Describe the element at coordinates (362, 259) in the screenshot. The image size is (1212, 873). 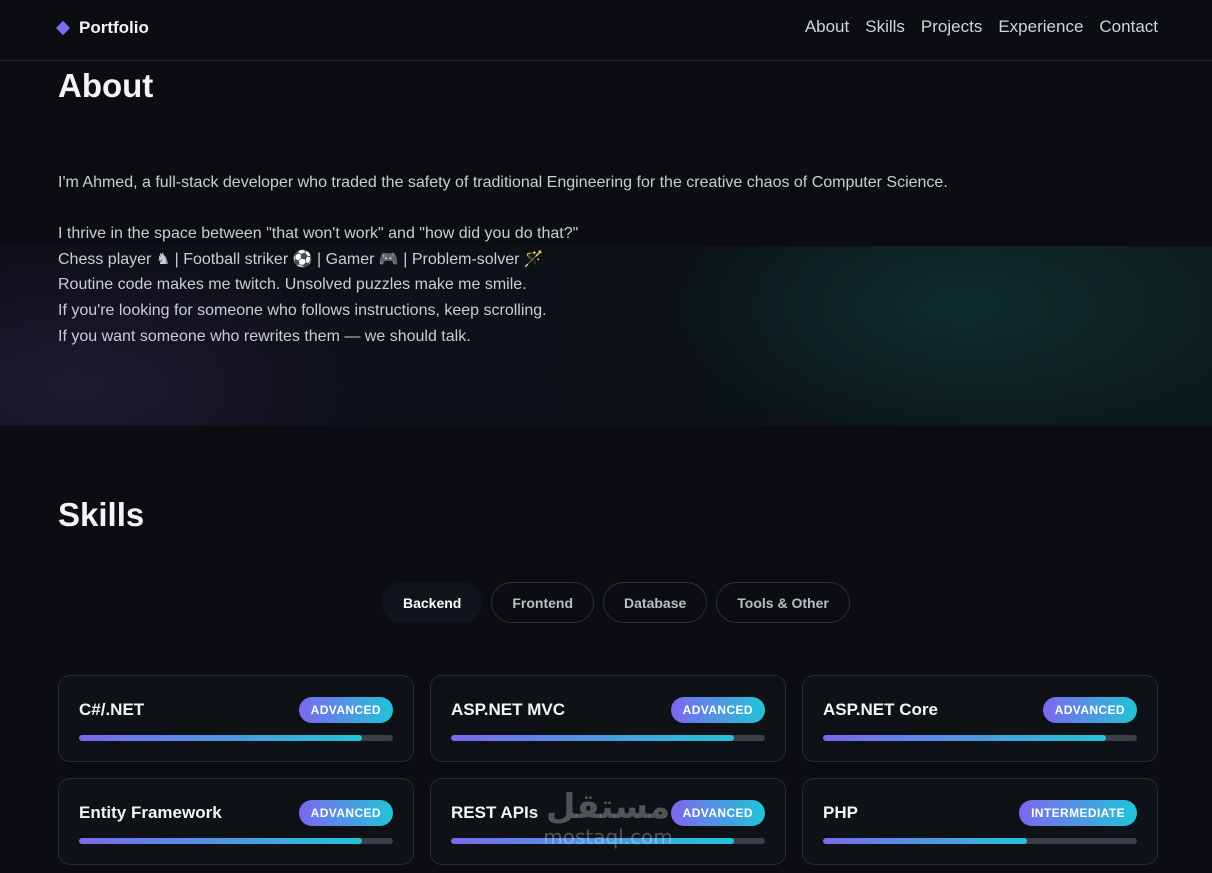
I see `interest-gamer: Gamer 🎮` at that location.